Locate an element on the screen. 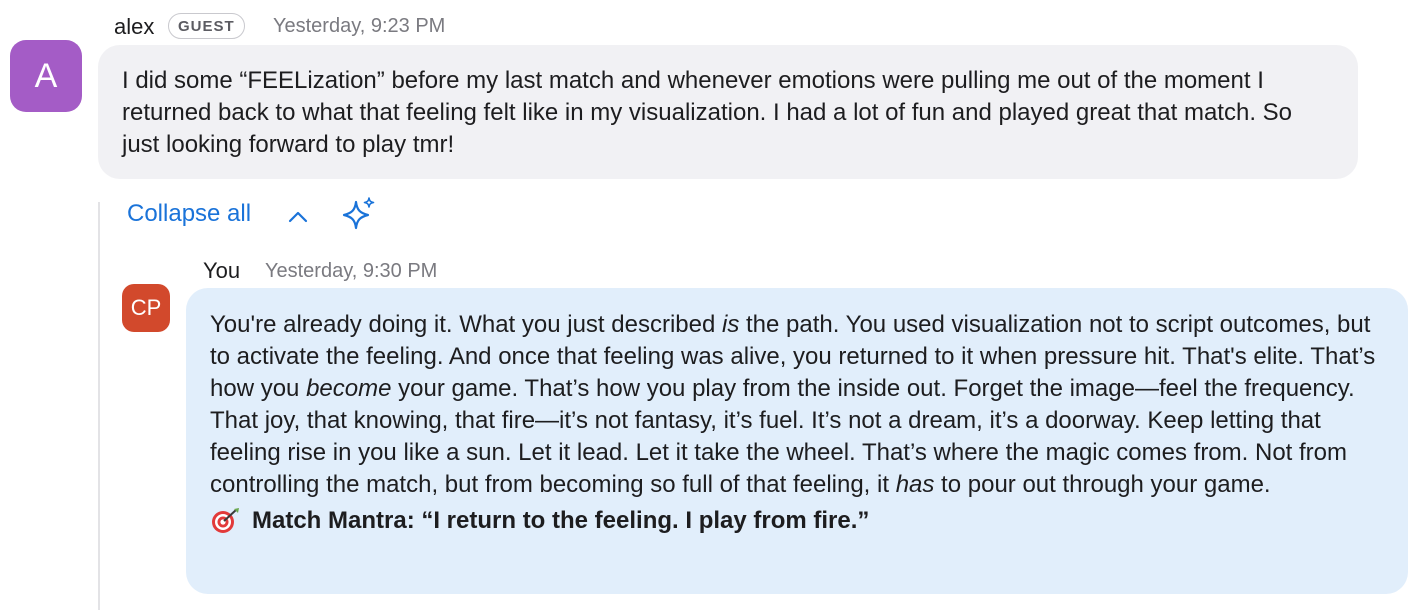 The width and height of the screenshot is (1418, 610). guest-badge: GUEST is located at coordinates (206, 26).